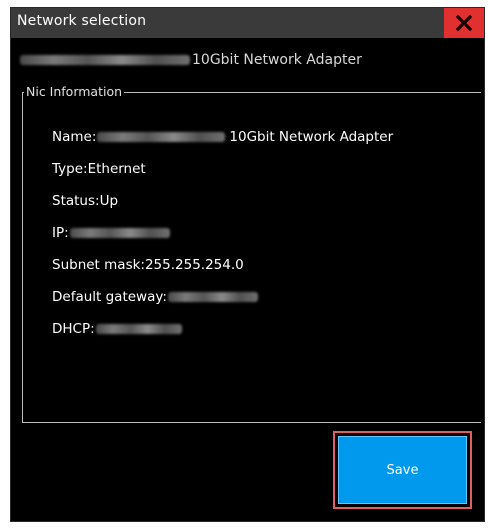 The width and height of the screenshot is (488, 528). Describe the element at coordinates (98, 265) in the screenshot. I see `nic-subnet-label: Subnet mask:` at that location.